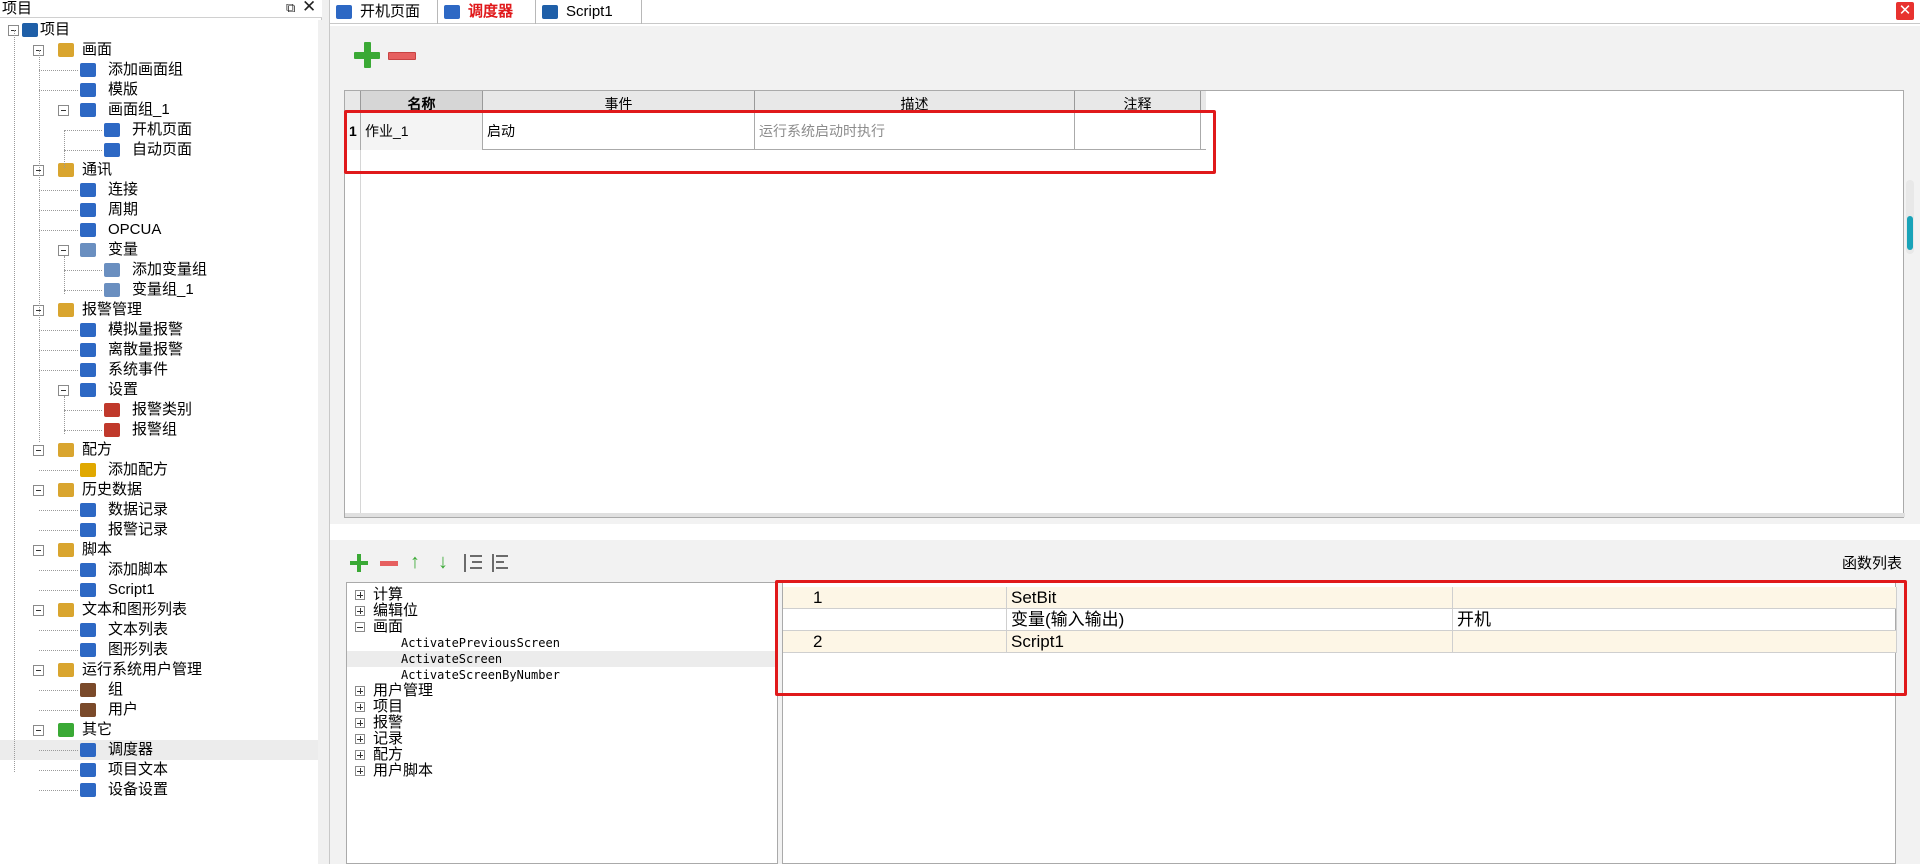 This screenshot has width=1920, height=864. Describe the element at coordinates (159, 610) in the screenshot. I see `tree-item: 文本和图形列表` at that location.